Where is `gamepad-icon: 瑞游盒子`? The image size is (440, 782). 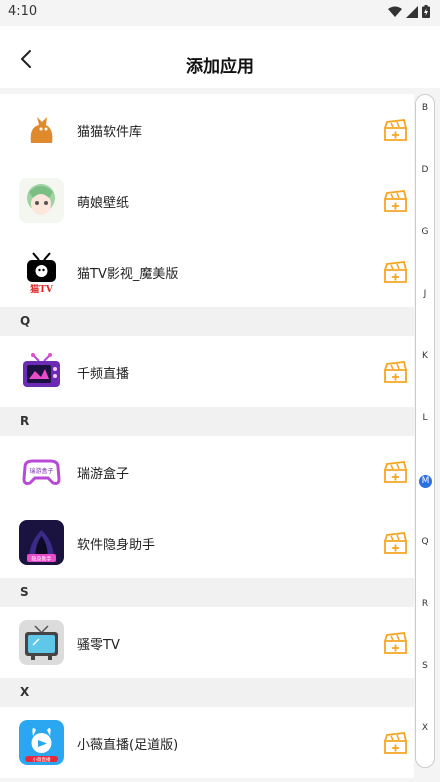 gamepad-icon: 瑞游盒子 is located at coordinates (41, 471).